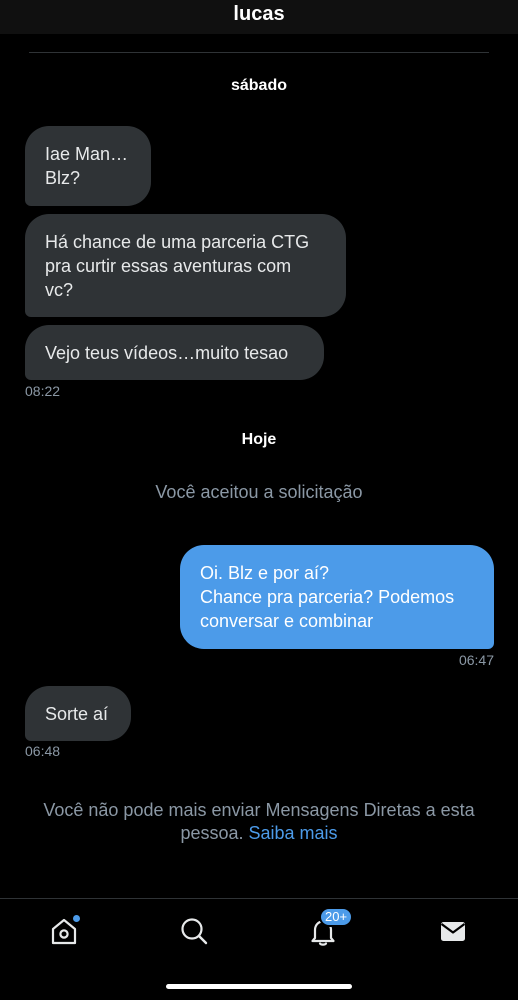 The image size is (518, 1000). What do you see at coordinates (259, 986) in the screenshot?
I see `home-indicator` at bounding box center [259, 986].